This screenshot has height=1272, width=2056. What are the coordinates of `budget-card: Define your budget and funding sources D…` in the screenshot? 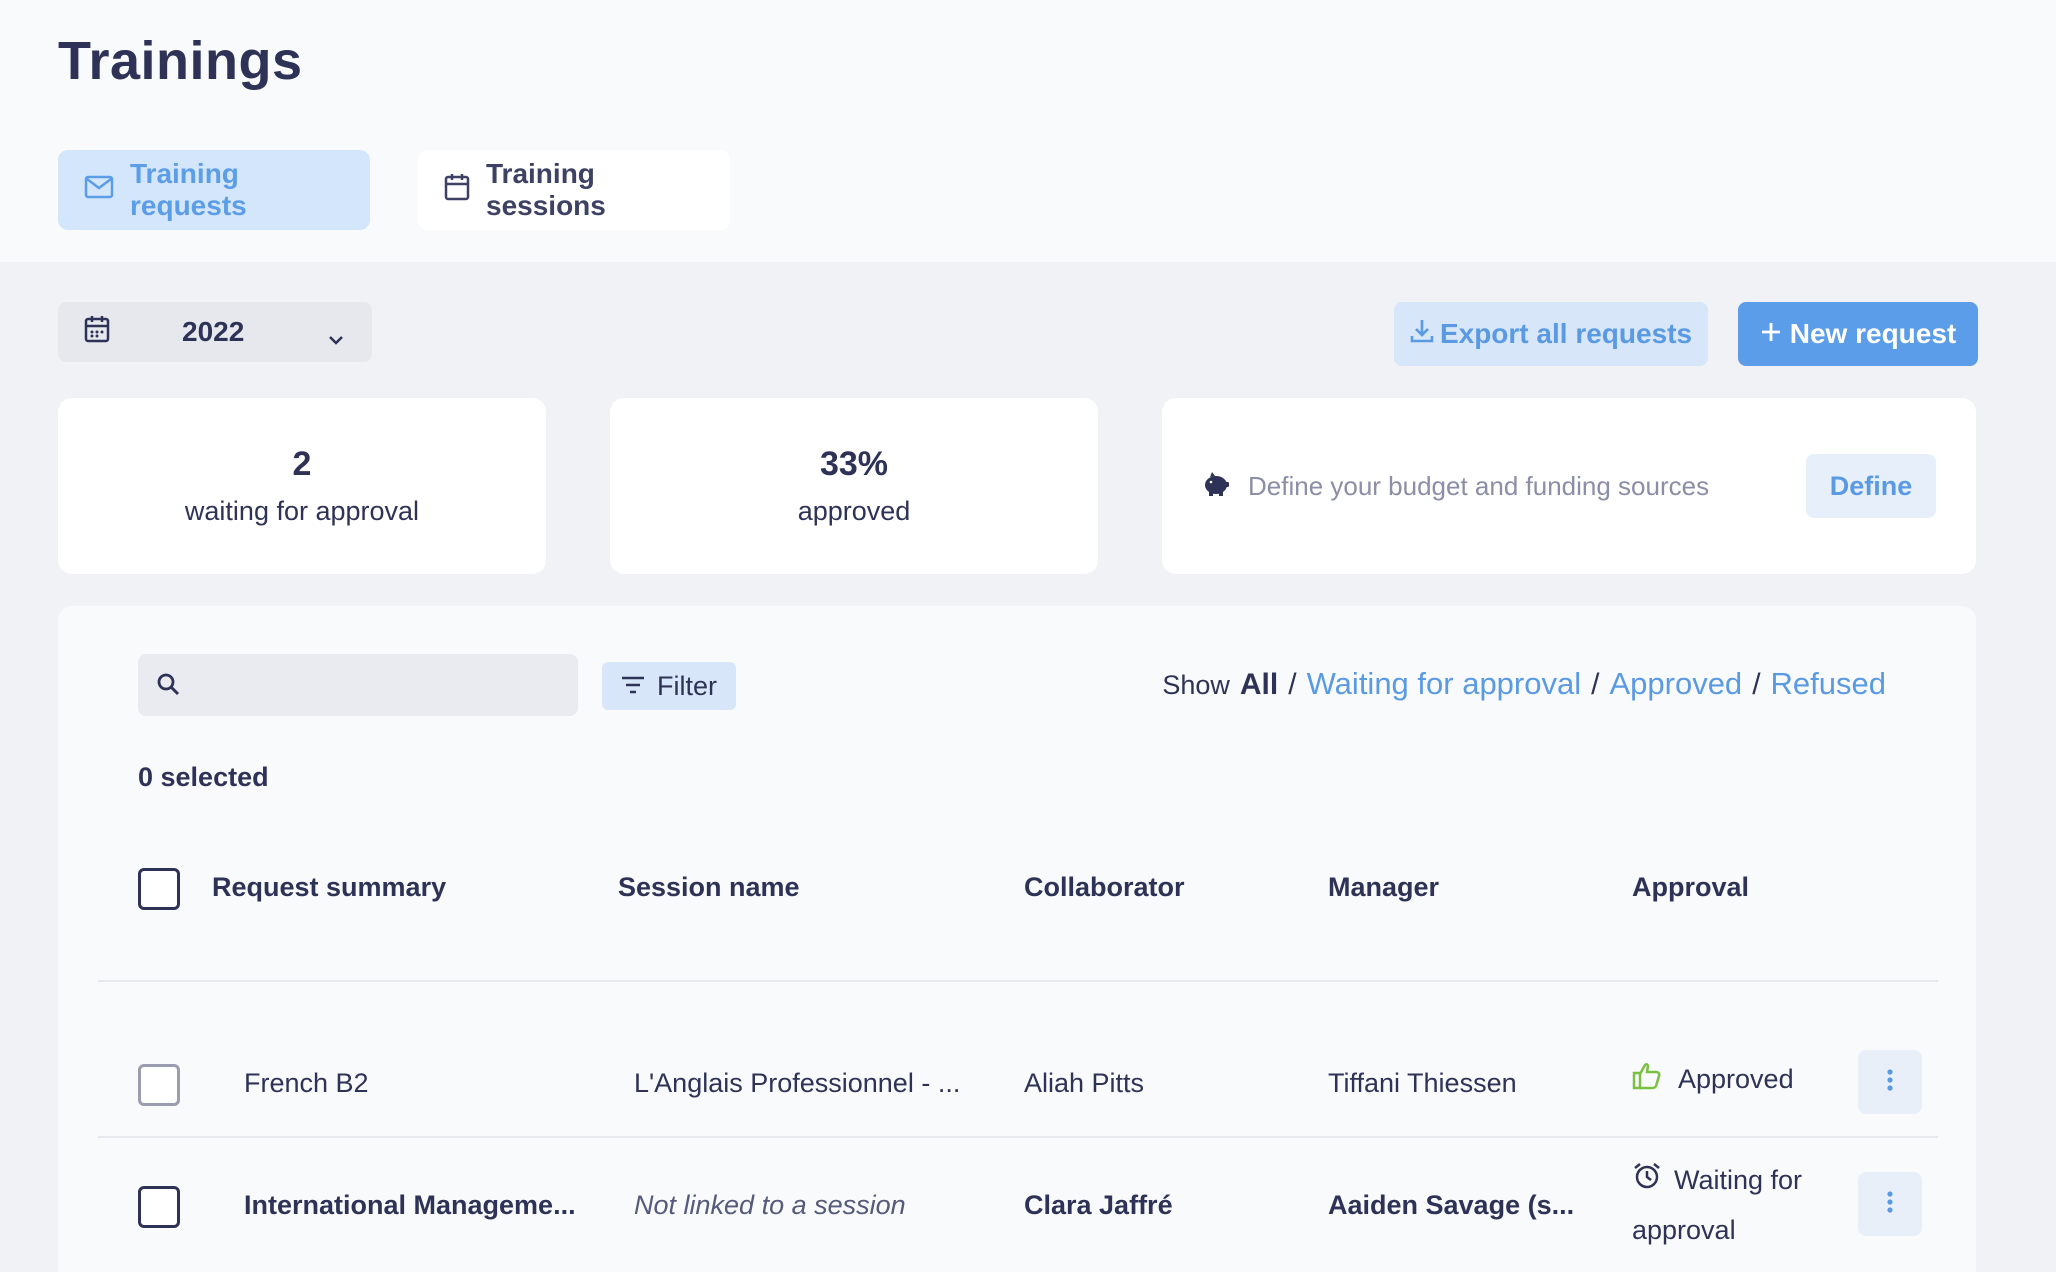 It's located at (1569, 486).